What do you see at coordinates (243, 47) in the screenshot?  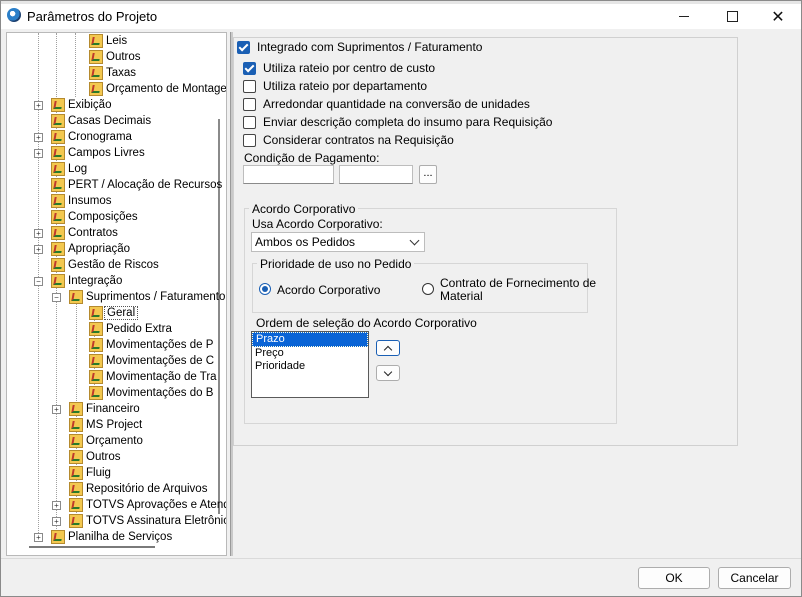 I see `integrado-check-icon` at bounding box center [243, 47].